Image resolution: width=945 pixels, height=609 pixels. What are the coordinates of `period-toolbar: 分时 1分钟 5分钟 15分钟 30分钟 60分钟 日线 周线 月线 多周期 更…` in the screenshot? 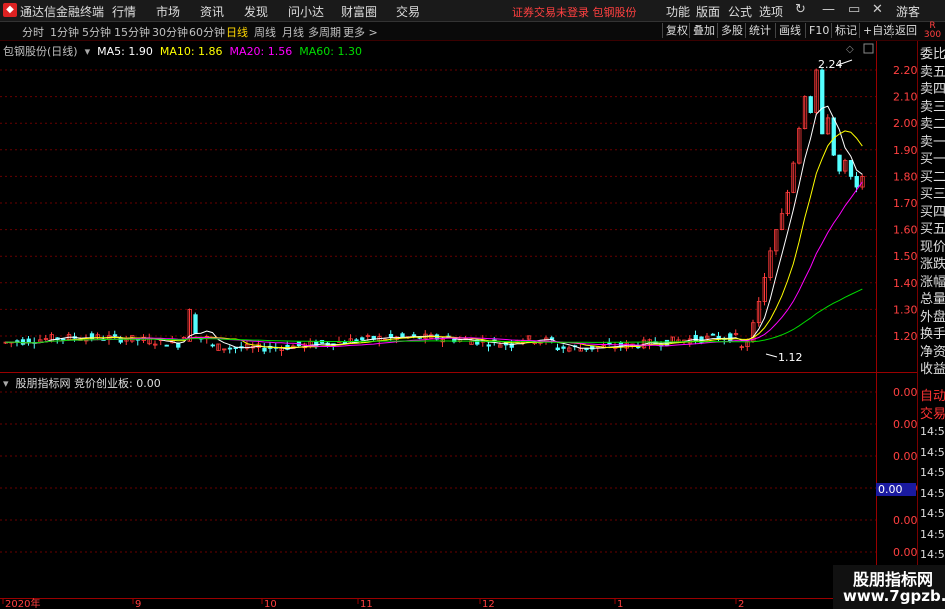 It's located at (472, 31).